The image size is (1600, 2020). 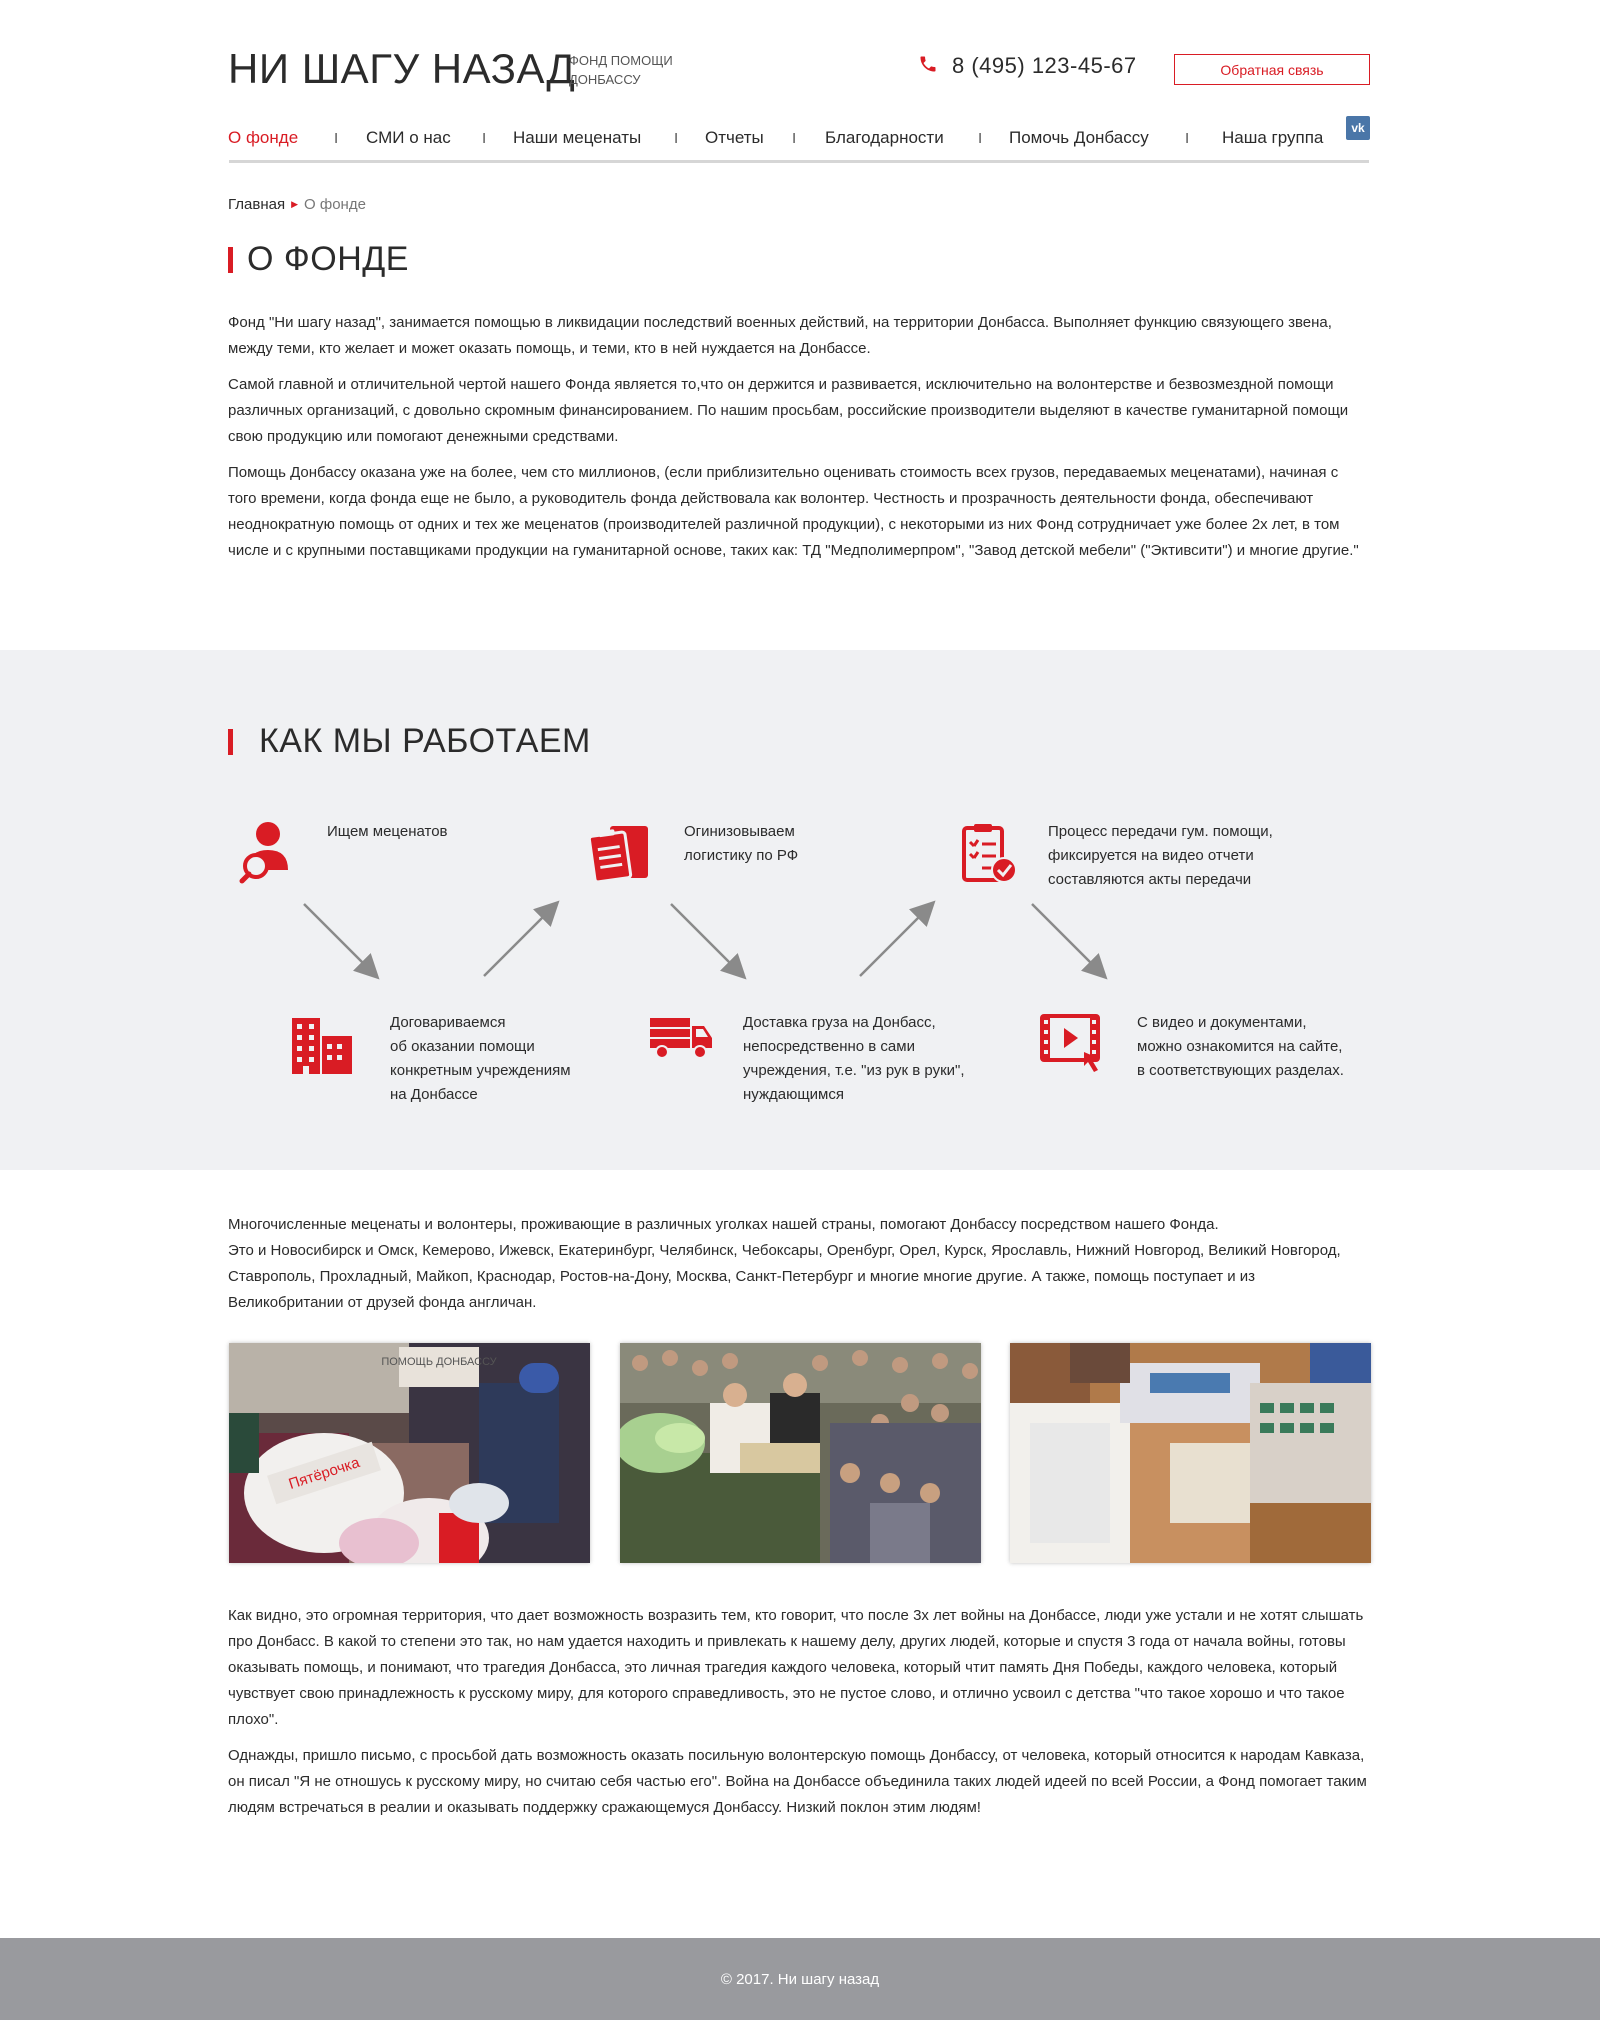 What do you see at coordinates (621, 70) in the screenshot?
I see `site-logo-subtitle: ФОНД ПОМОЩИ ДОНБАССУ` at bounding box center [621, 70].